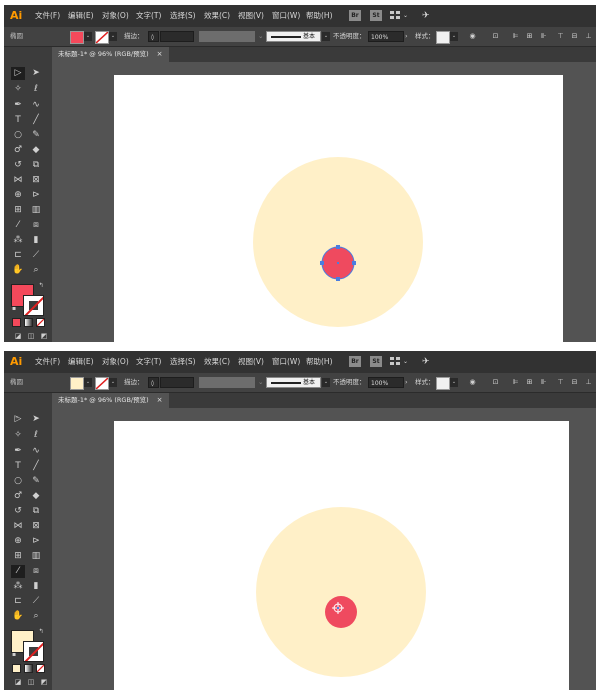  What do you see at coordinates (113, 382) in the screenshot?
I see `stroke-dropdown-icon: ⌄` at bounding box center [113, 382].